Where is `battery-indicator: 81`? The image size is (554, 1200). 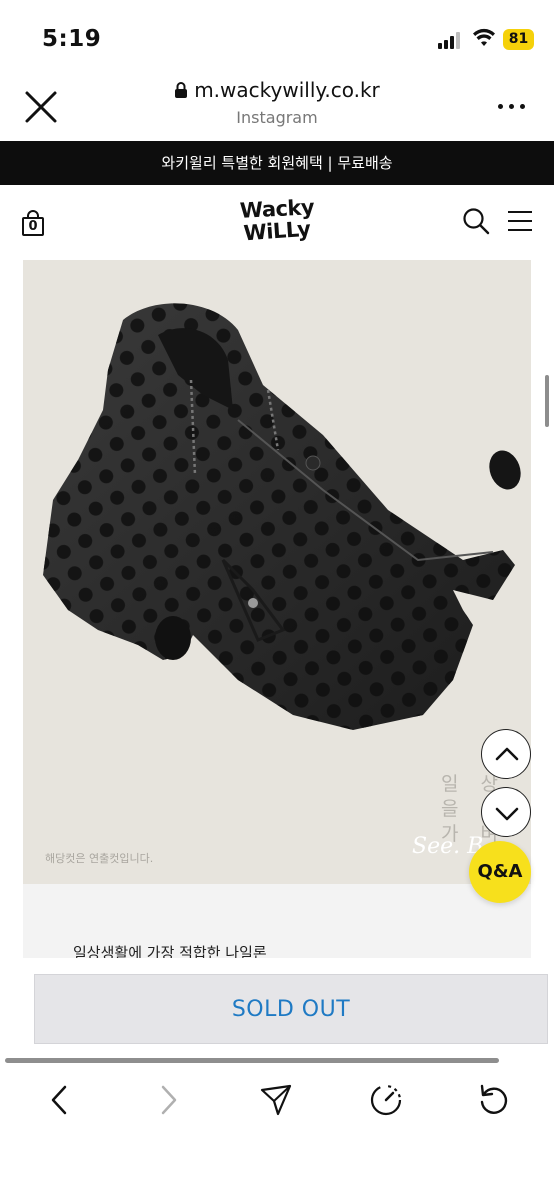
battery-indicator: 81 is located at coordinates (518, 39).